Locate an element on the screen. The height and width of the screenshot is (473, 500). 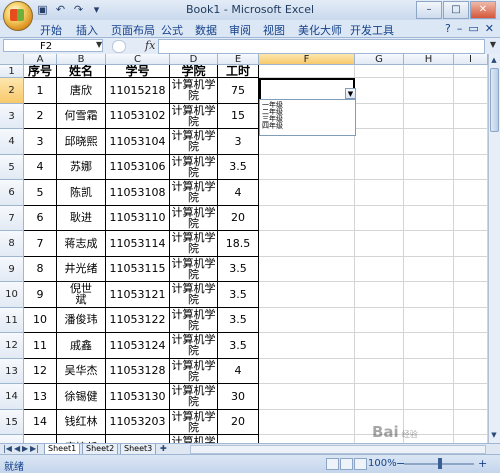
table-cell-hours: 30 is located at coordinates (238, 397).